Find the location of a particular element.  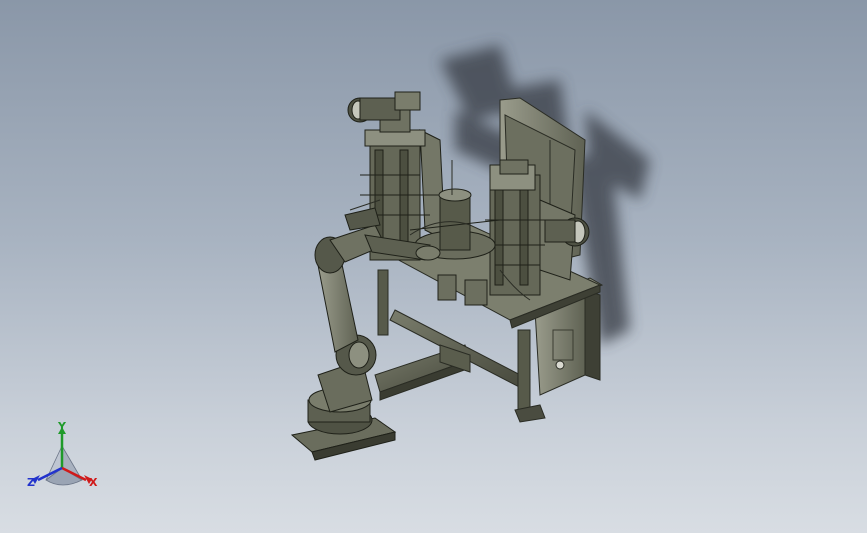

coordinate-triad: Y X Z is located at coordinates (66, 458).